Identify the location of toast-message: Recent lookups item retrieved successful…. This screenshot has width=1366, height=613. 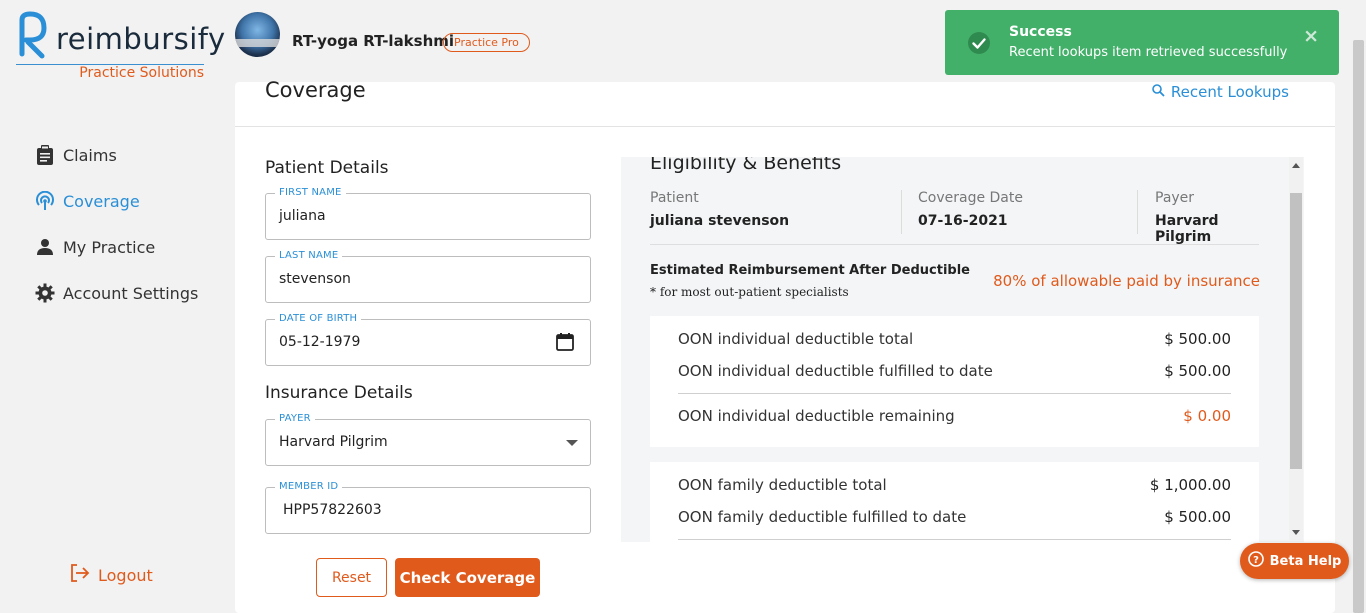
(1148, 52).